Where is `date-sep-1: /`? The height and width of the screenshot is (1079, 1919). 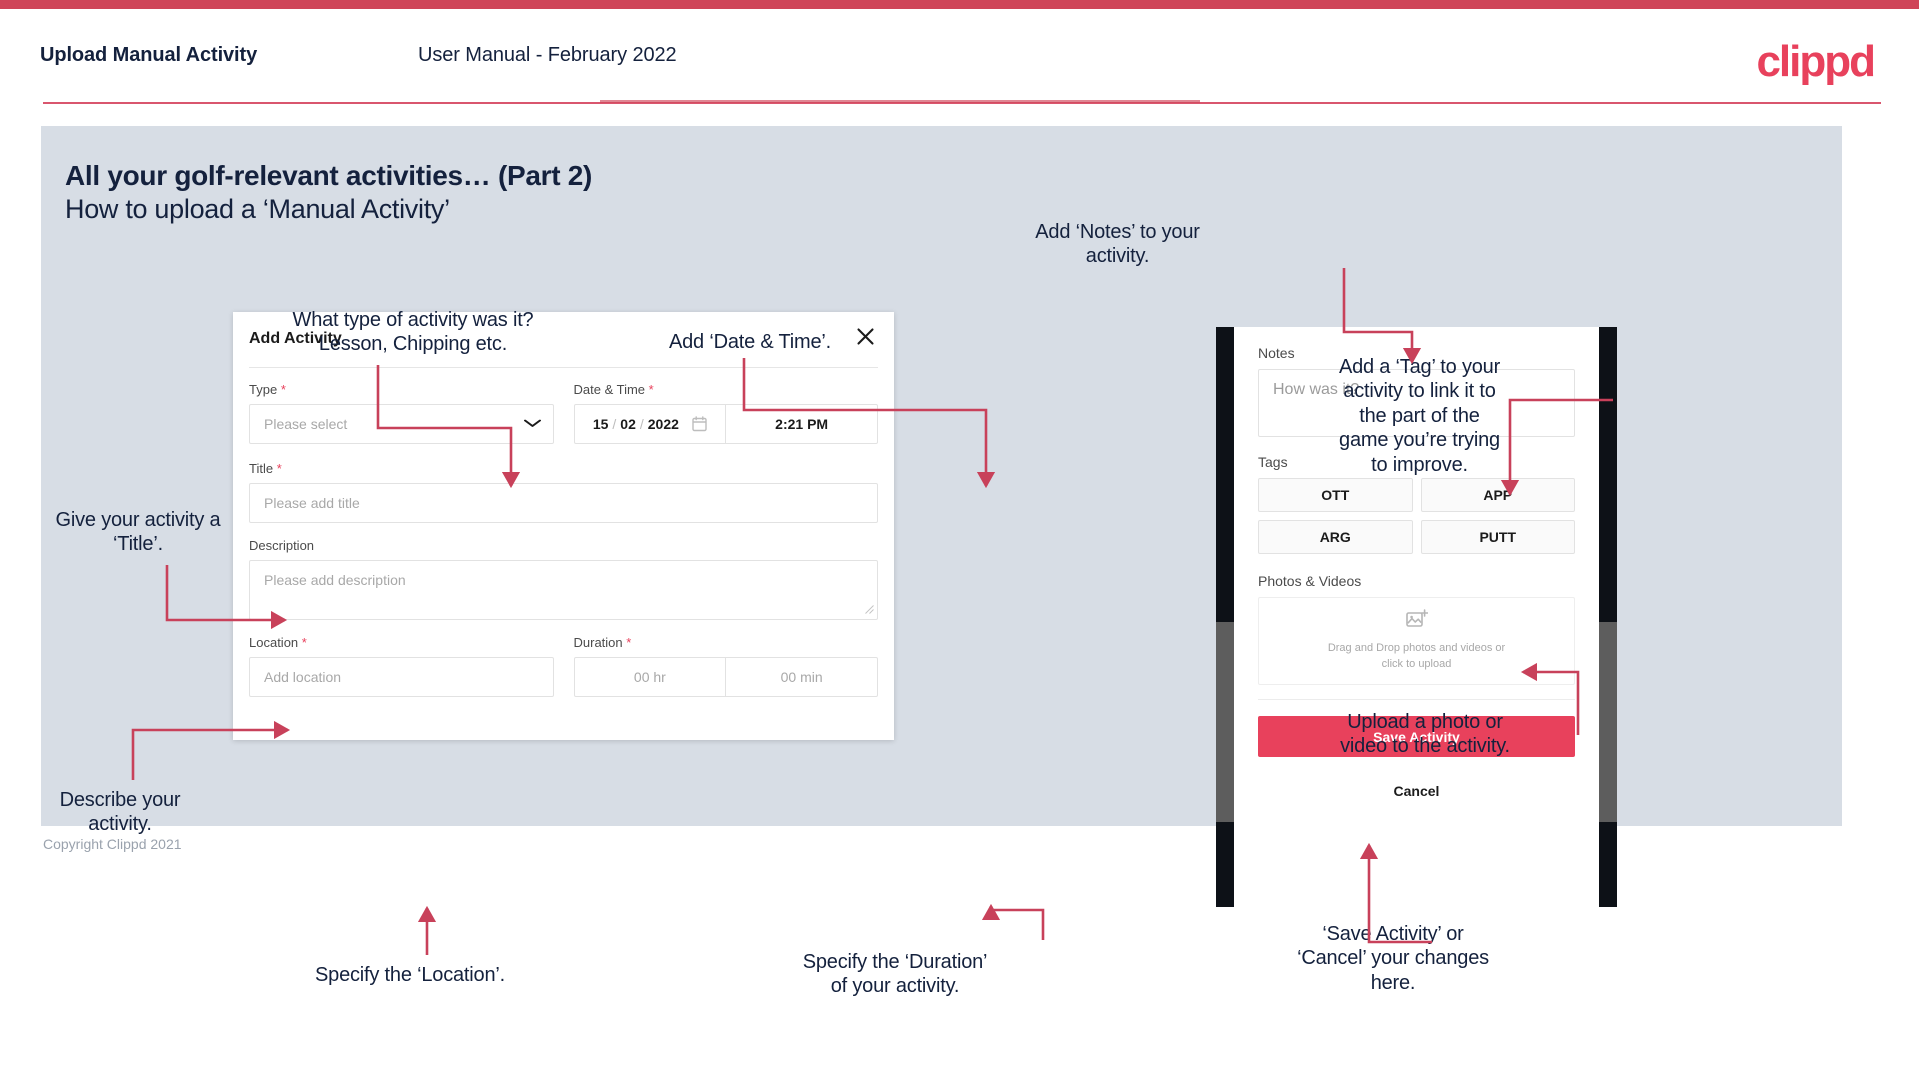 date-sep-1: / is located at coordinates (614, 424).